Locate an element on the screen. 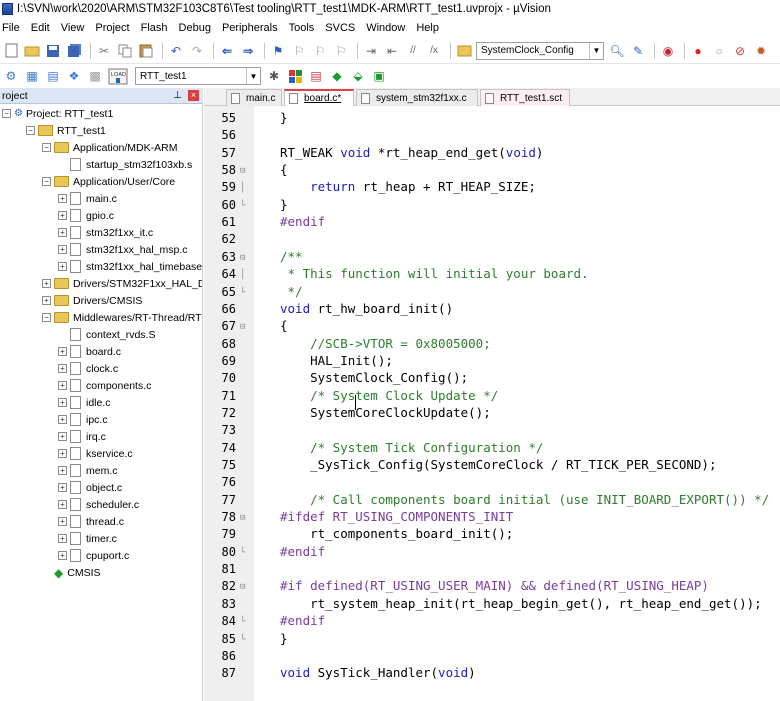 The height and width of the screenshot is (701, 780). tree-node-folder: − Middlewares/RT-Thread/RTO is located at coordinates (122, 317).